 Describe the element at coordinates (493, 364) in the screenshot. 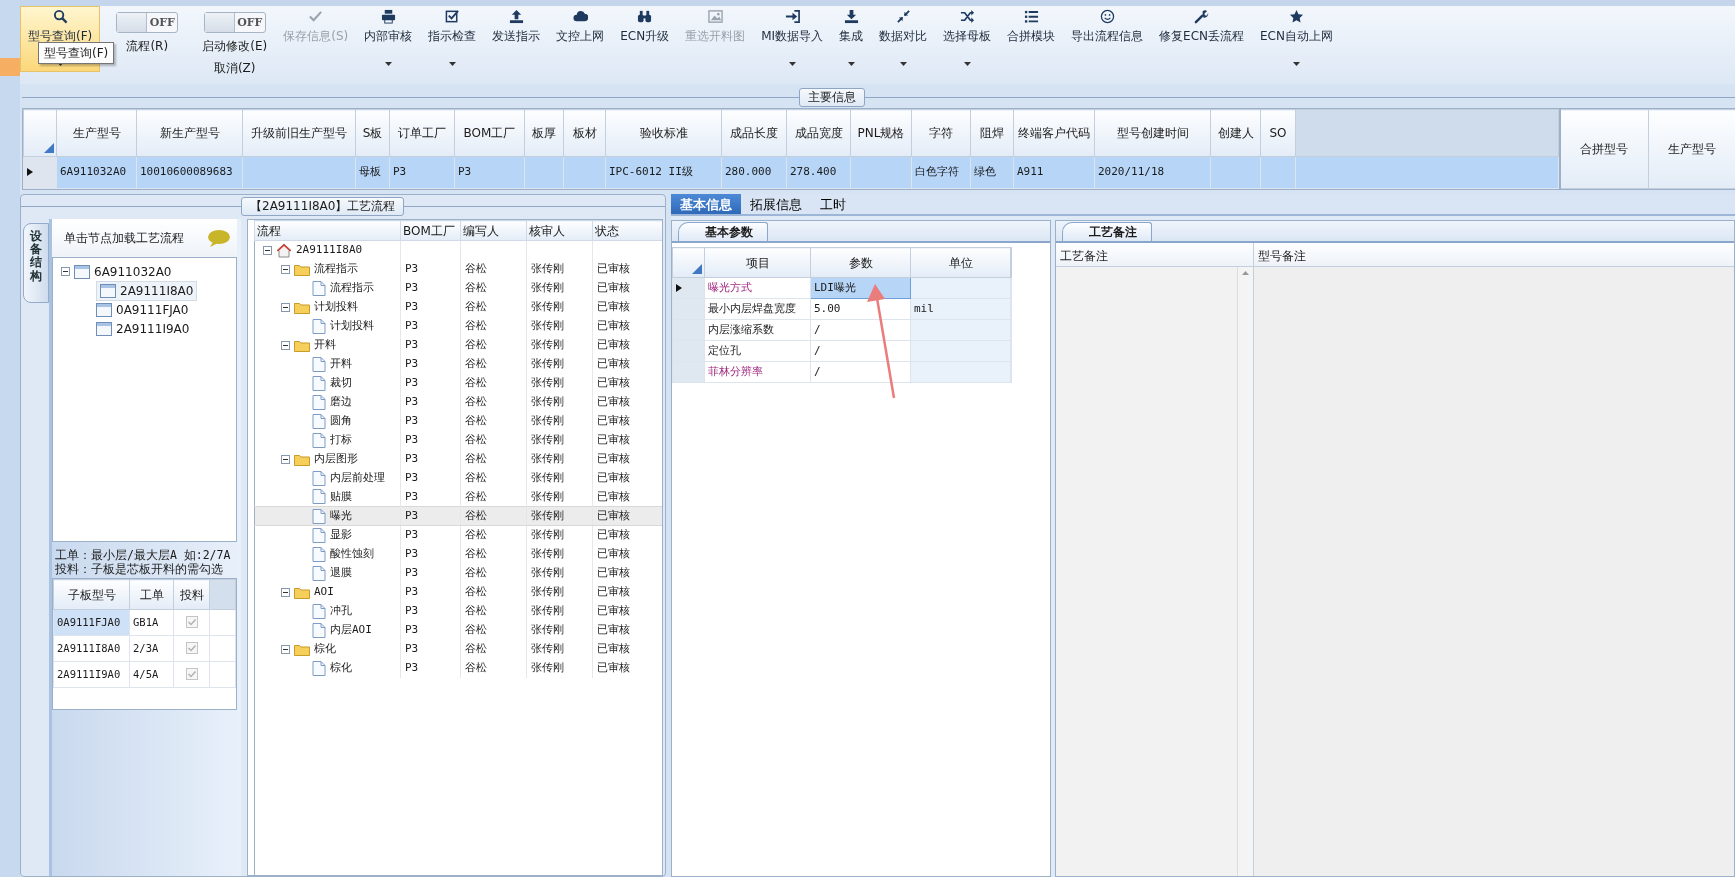

I see `table-cell: 谷松` at that location.